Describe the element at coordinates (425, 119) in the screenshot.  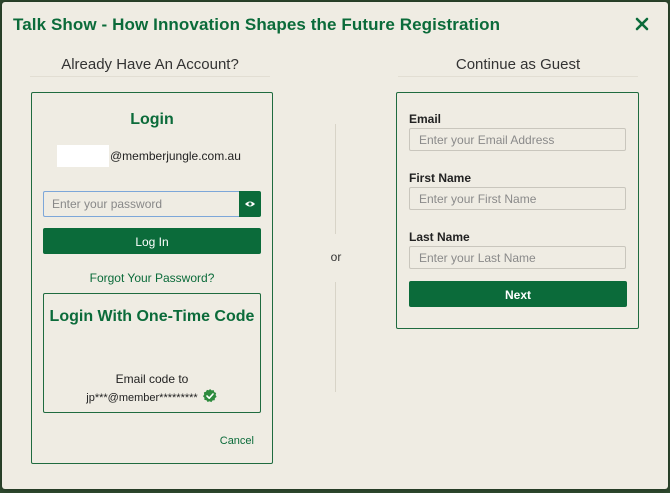
I see `email-label: Email` at that location.